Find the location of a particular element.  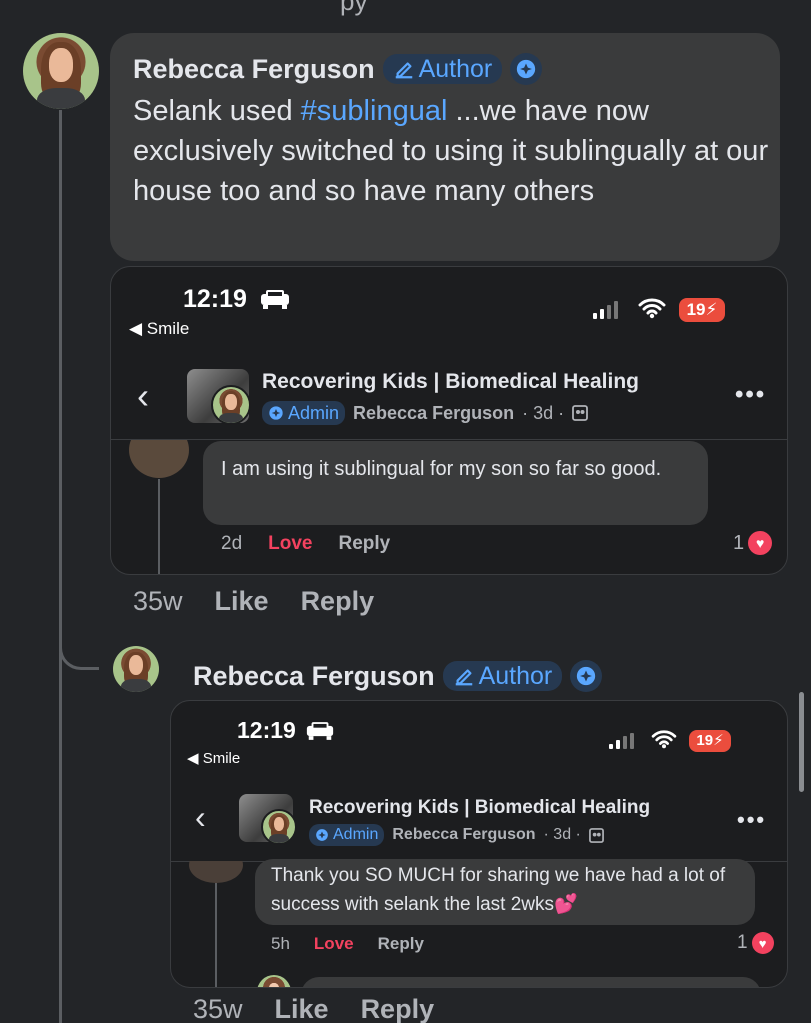

inner-comment-actions: 2d Love Reply is located at coordinates (306, 544).